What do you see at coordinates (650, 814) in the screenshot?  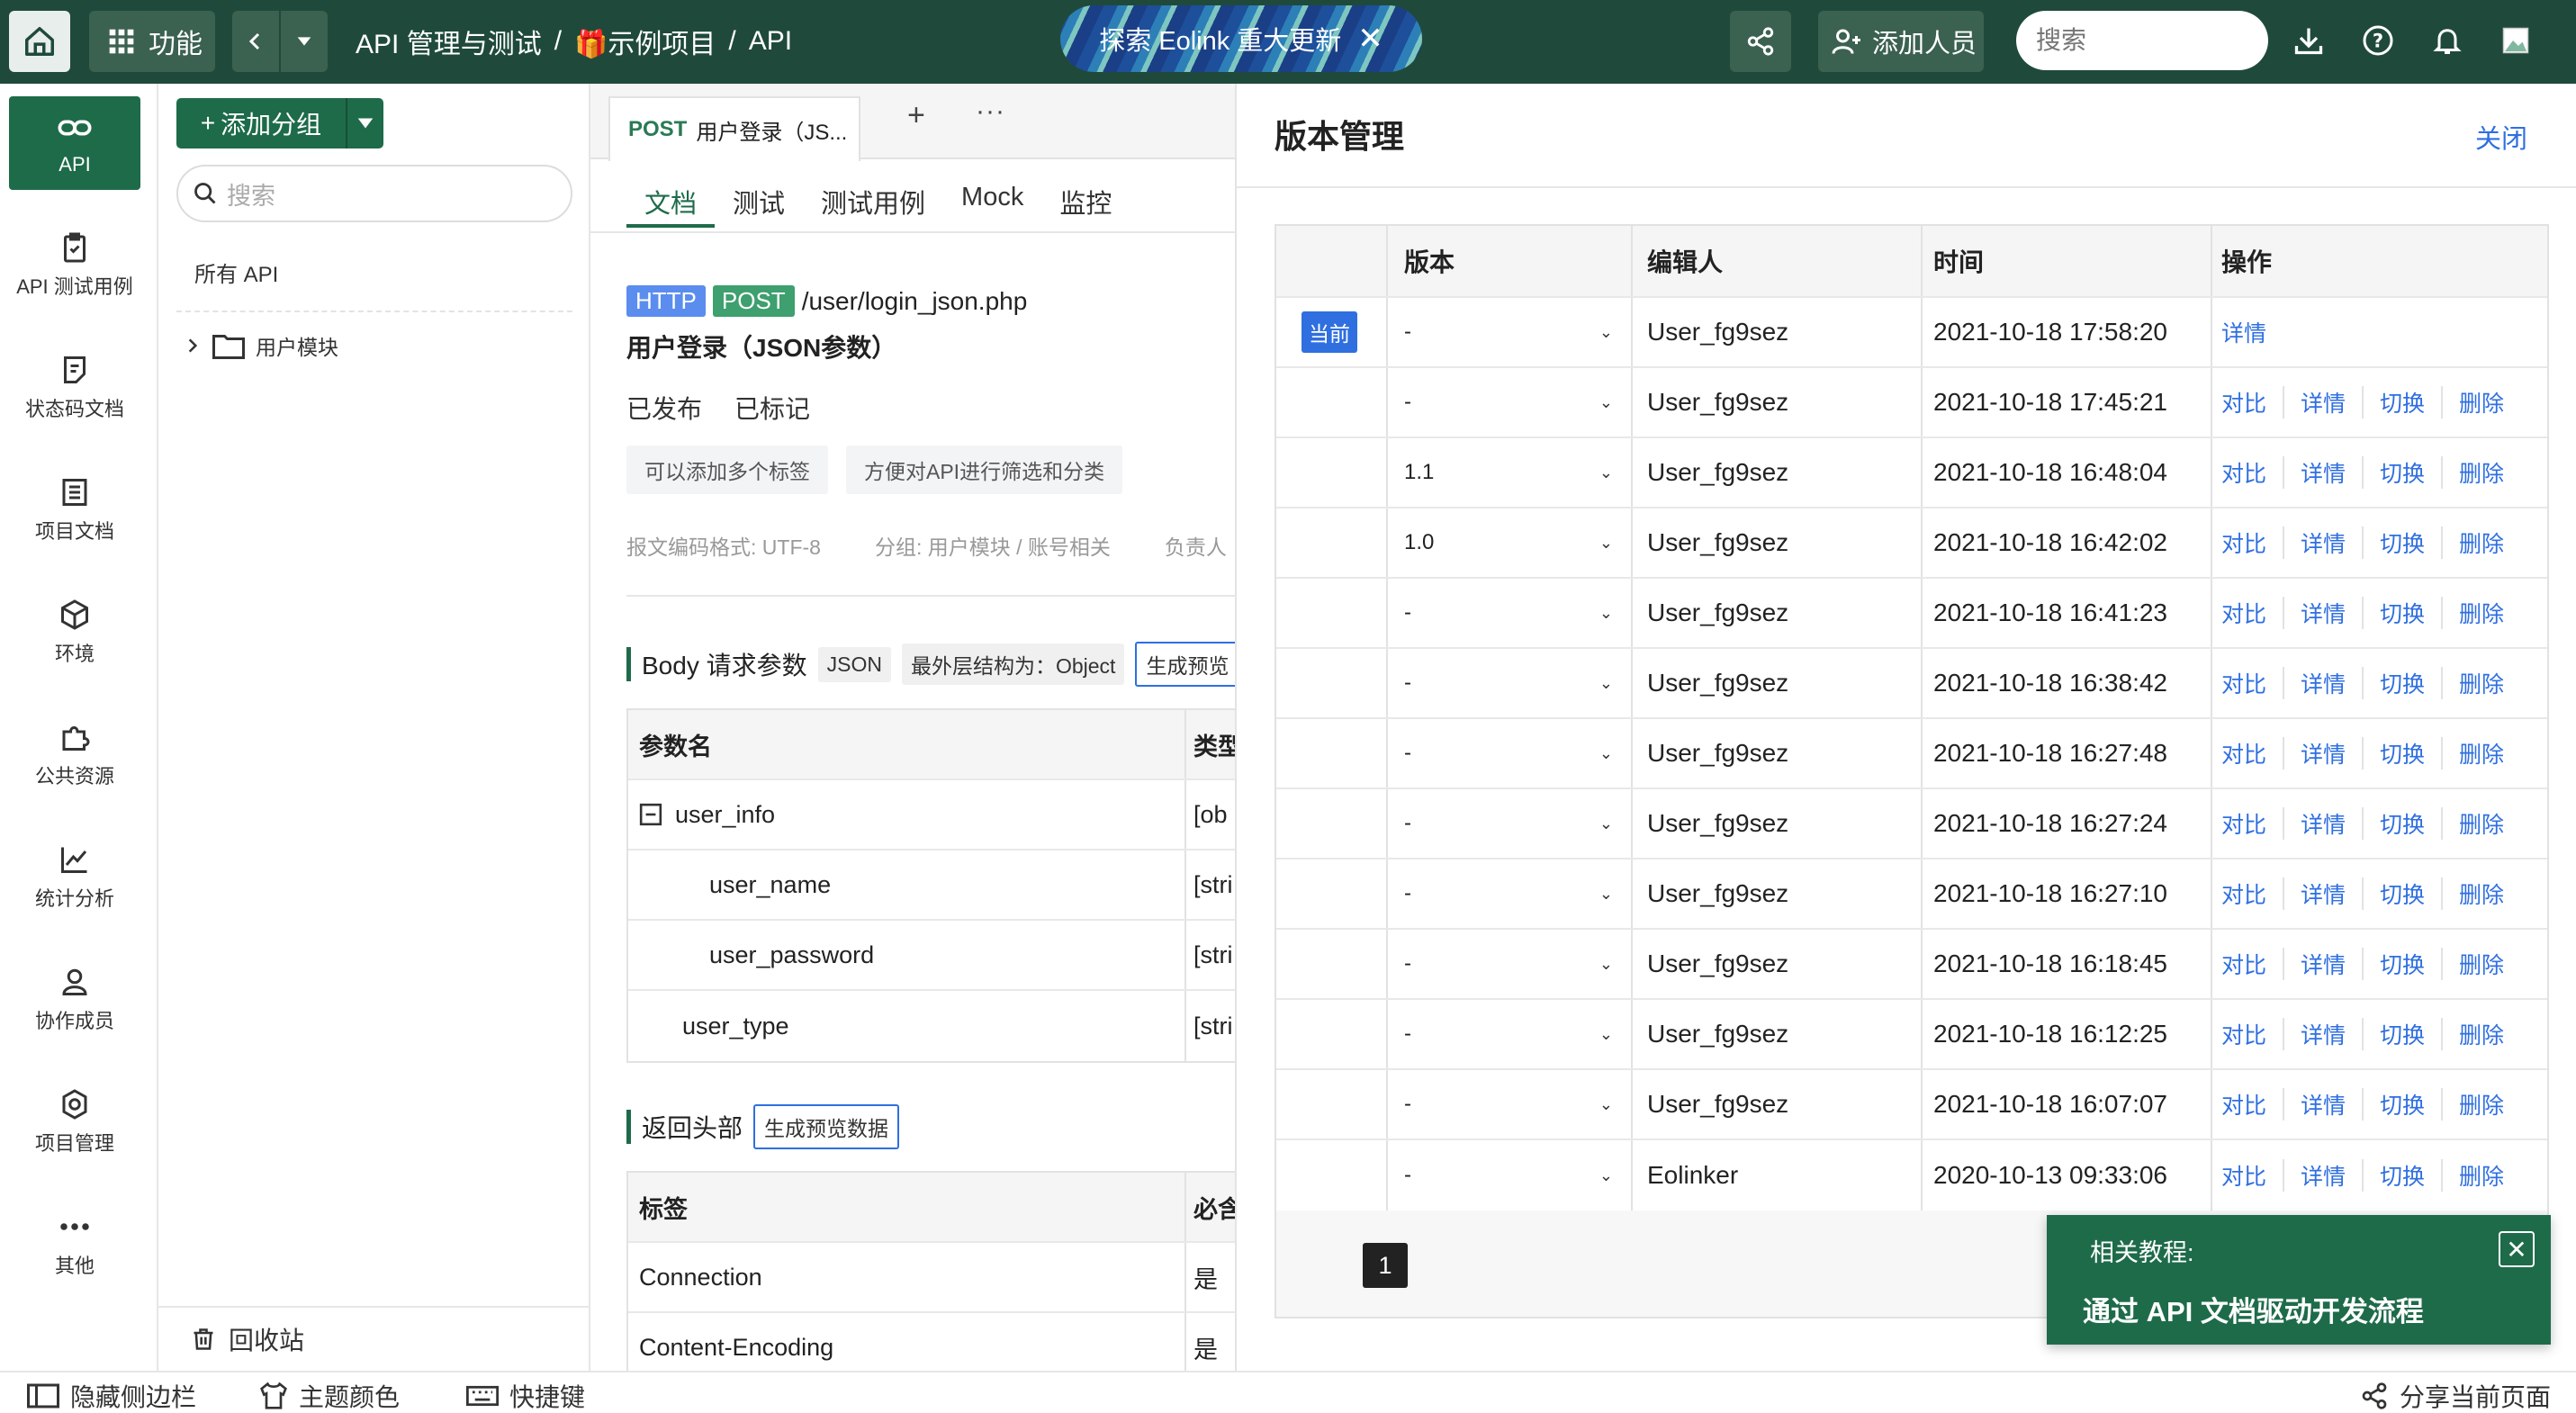 I see `collapse-icon` at bounding box center [650, 814].